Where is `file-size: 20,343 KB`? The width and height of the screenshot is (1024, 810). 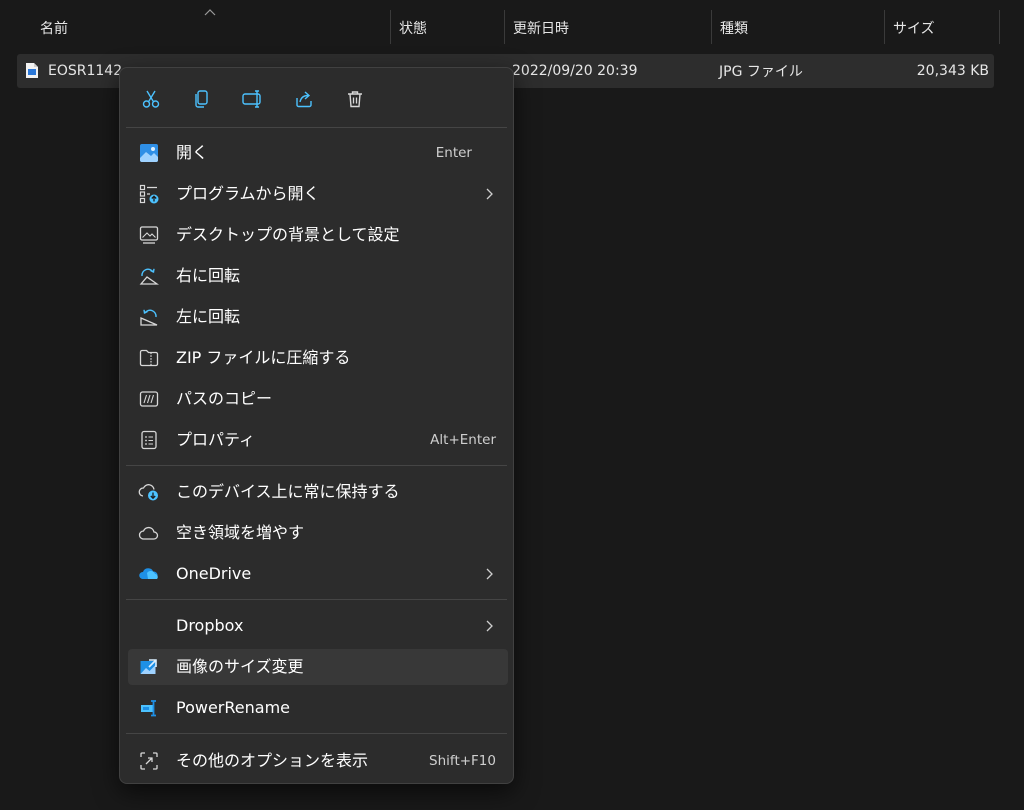 file-size: 20,343 KB is located at coordinates (952, 71).